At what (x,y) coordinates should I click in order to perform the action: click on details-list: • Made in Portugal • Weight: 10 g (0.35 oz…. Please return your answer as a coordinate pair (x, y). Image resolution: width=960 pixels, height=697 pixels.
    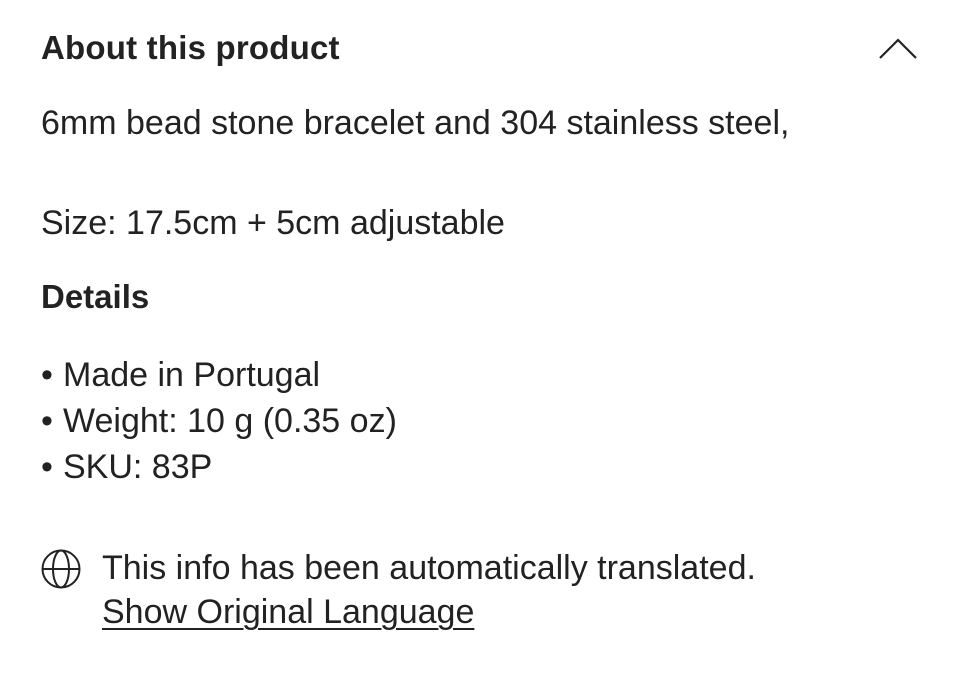
    Looking at the image, I should click on (219, 421).